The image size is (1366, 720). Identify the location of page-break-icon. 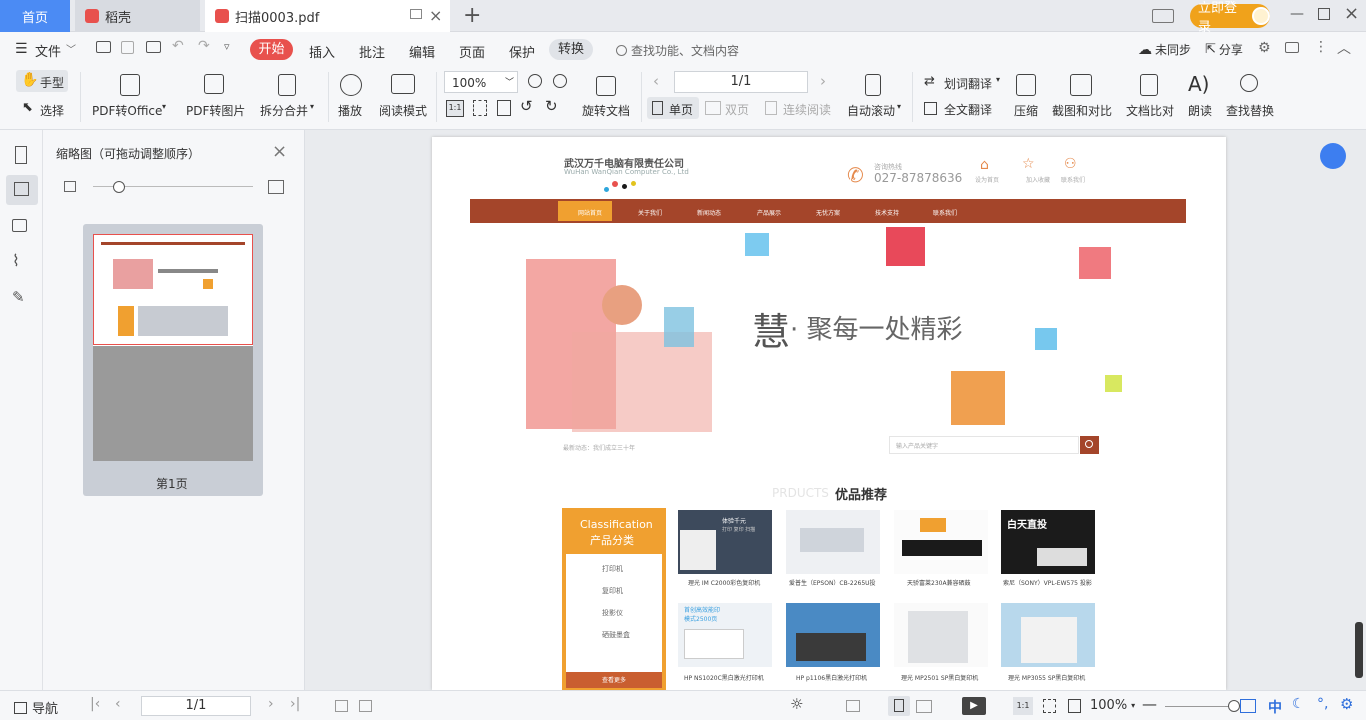
(853, 706).